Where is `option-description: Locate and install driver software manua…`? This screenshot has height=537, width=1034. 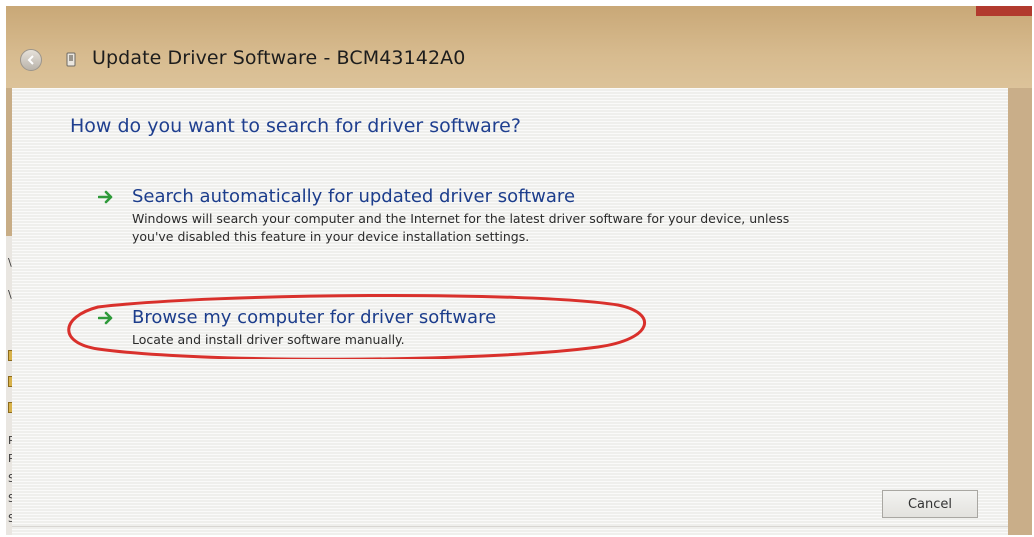 option-description: Locate and install driver software manua… is located at coordinates (268, 339).